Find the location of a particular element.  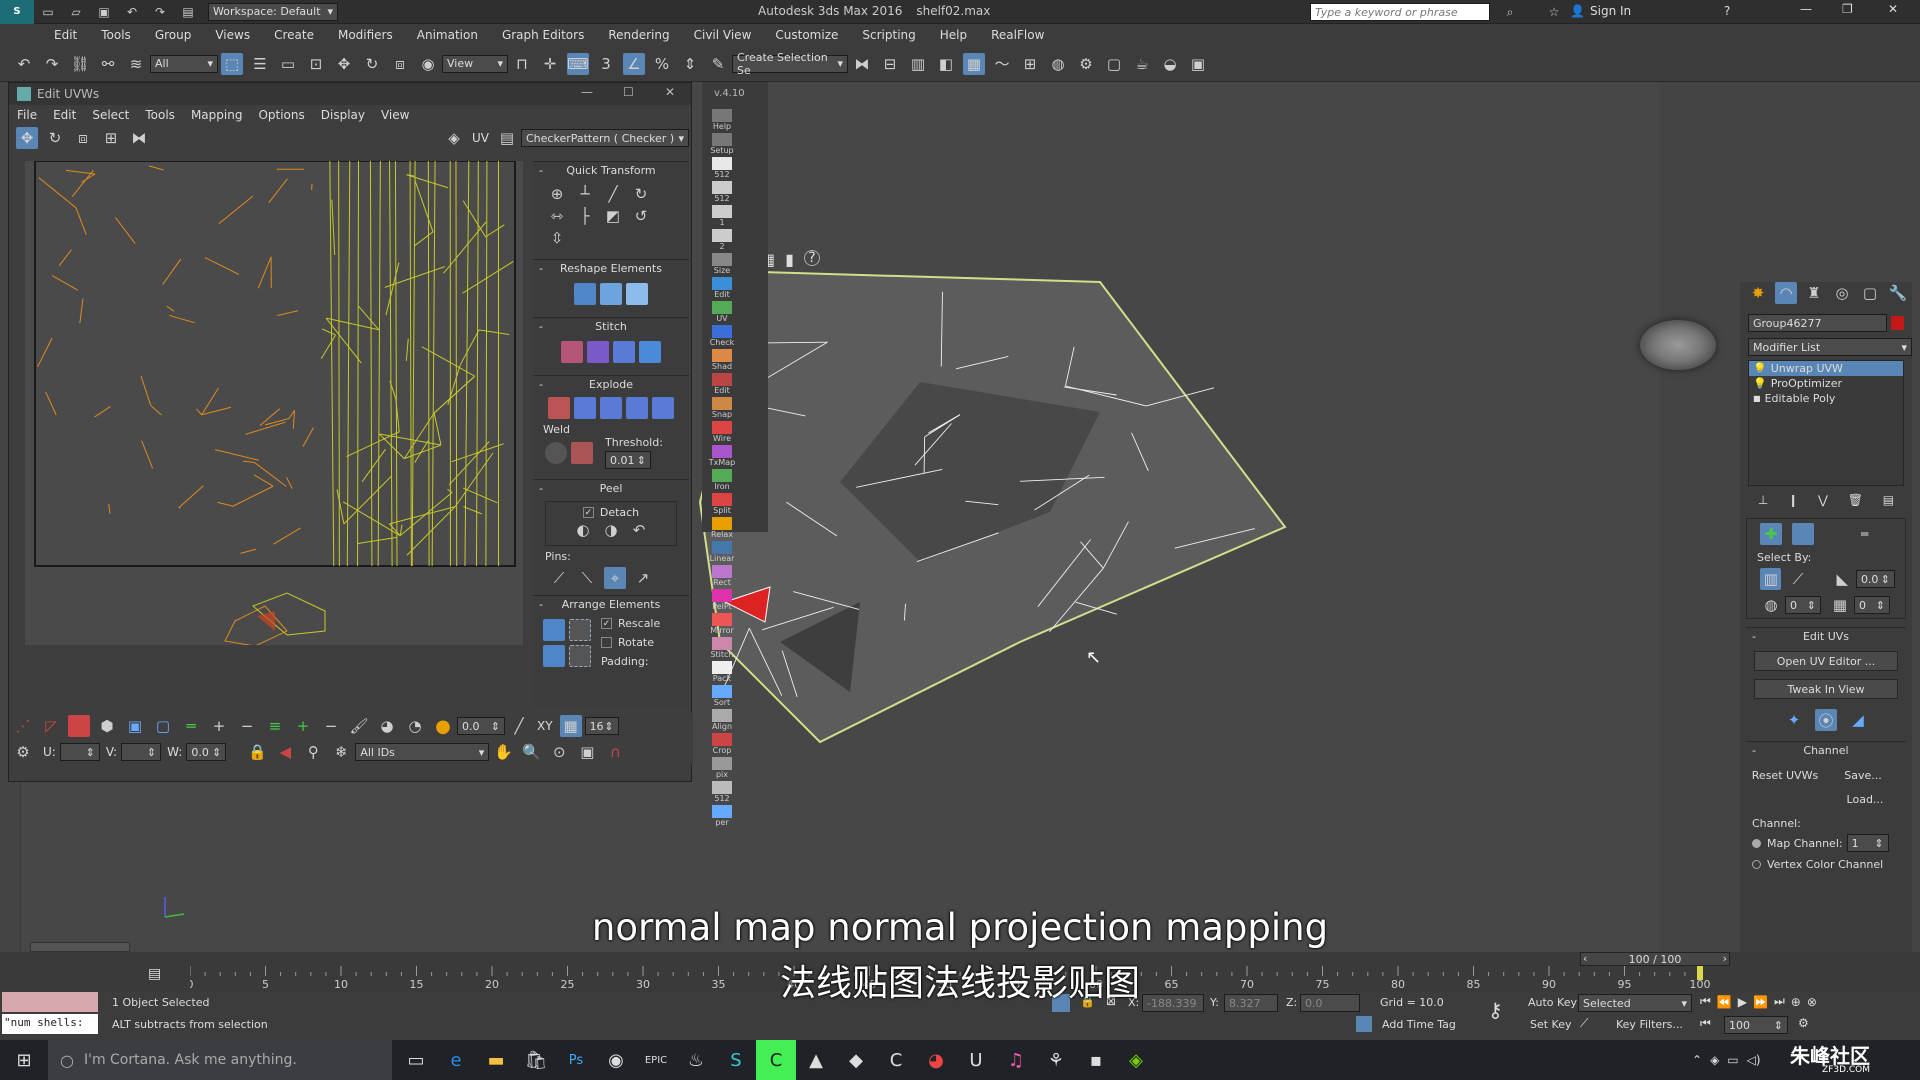

object-color-swatch is located at coordinates (1897, 323).